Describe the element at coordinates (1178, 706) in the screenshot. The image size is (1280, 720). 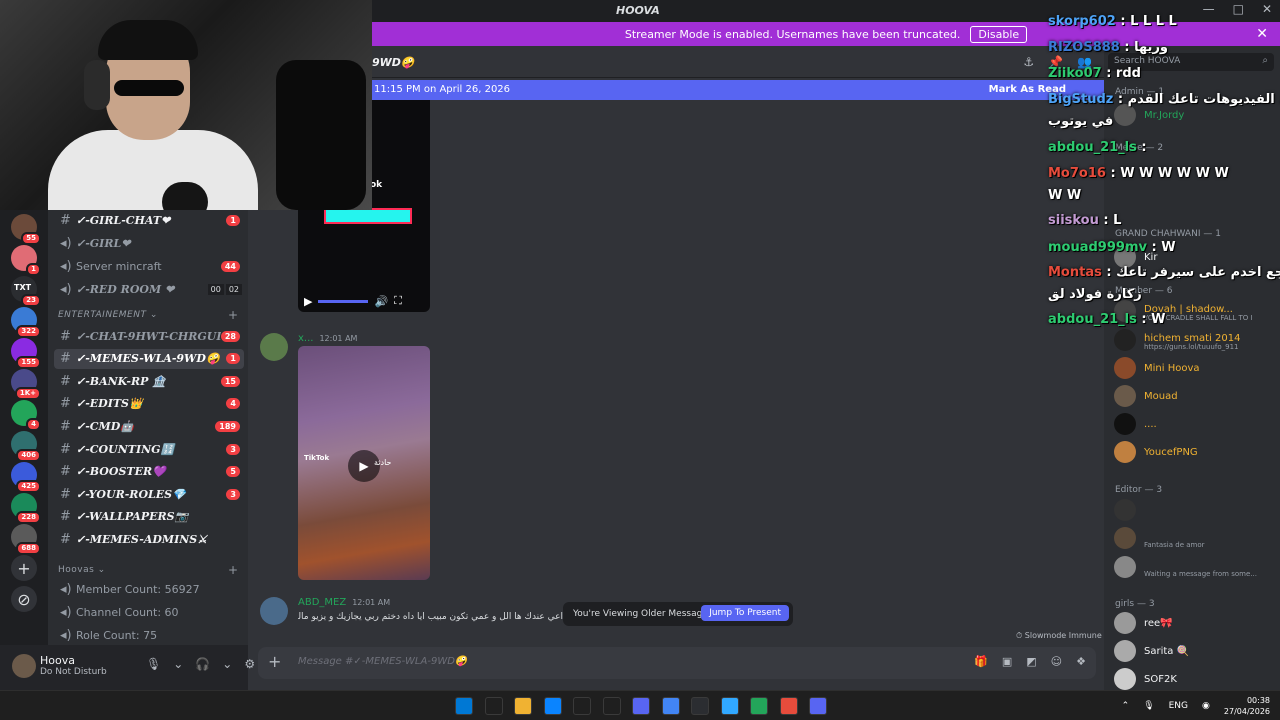
I see `language-indicator: ENG` at that location.